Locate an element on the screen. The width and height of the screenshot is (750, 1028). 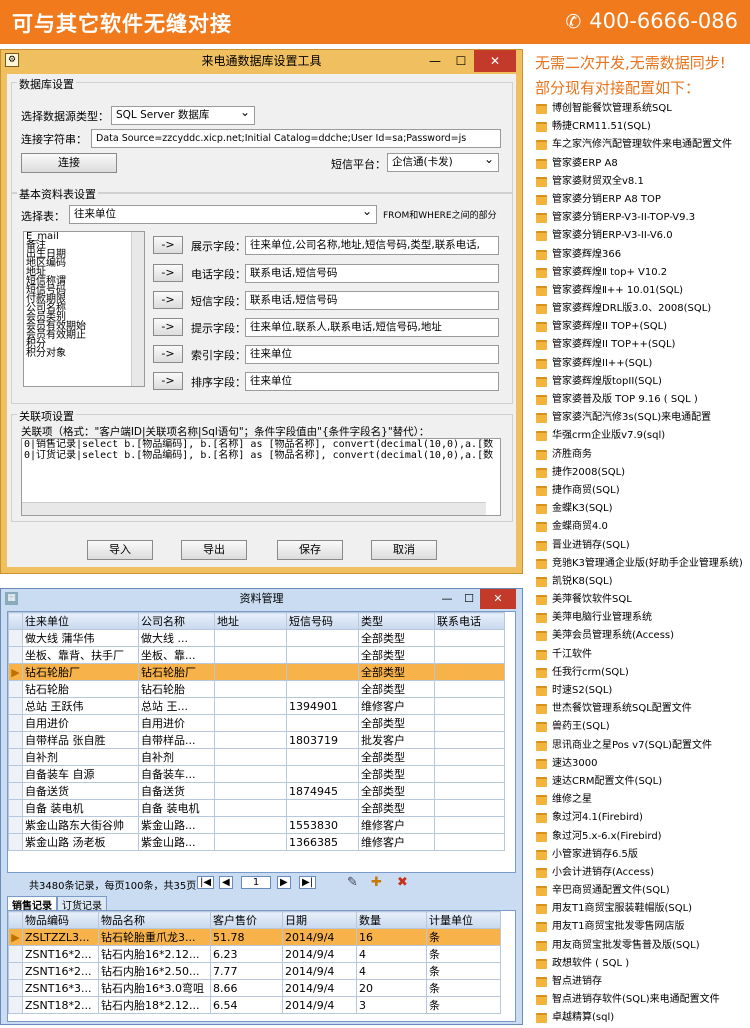
column-header: 类型 is located at coordinates (396, 621).